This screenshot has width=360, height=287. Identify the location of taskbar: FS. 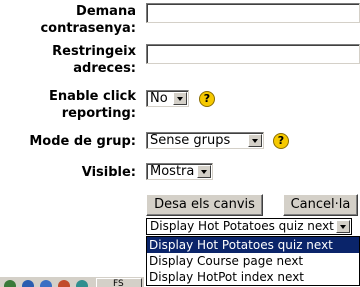
(72, 281).